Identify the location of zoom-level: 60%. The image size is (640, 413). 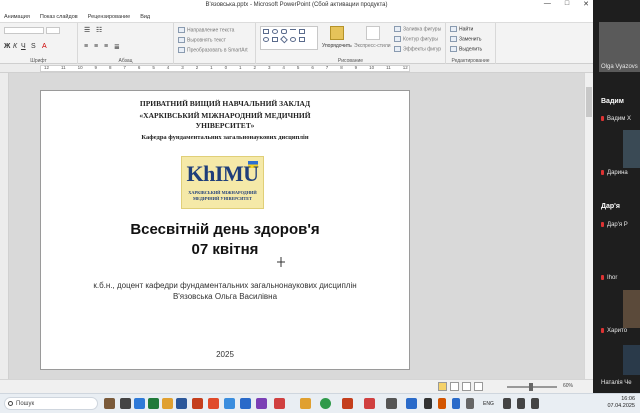
(568, 386).